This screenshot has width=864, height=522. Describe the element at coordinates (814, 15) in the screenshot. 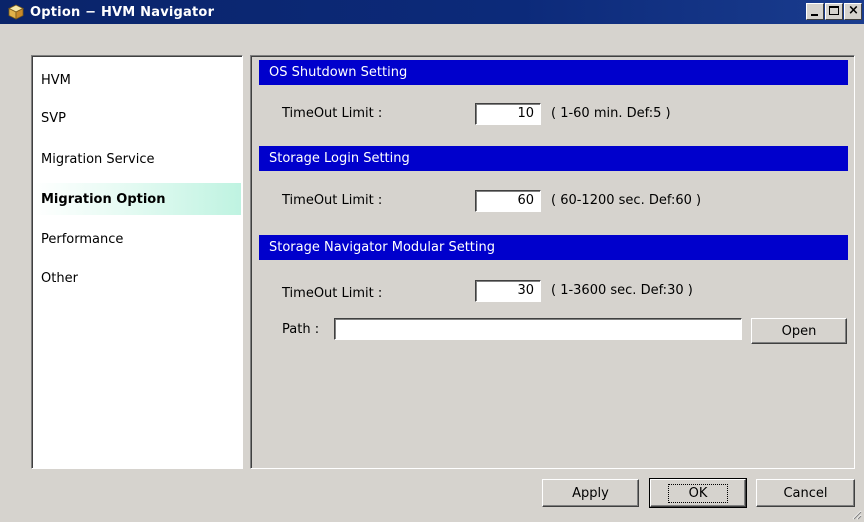

I see `minimize-icon` at that location.